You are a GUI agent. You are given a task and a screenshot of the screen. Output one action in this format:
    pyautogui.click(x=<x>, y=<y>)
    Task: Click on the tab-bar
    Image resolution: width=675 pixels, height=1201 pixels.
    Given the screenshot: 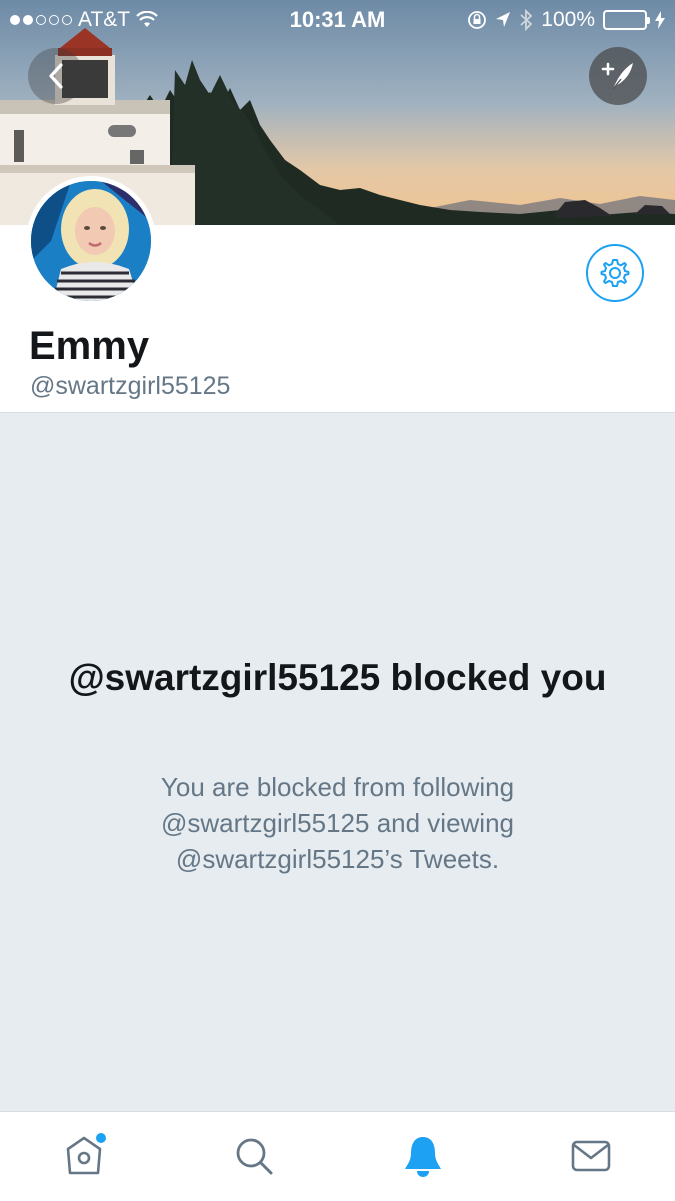 What is the action you would take?
    pyautogui.click(x=337, y=1156)
    